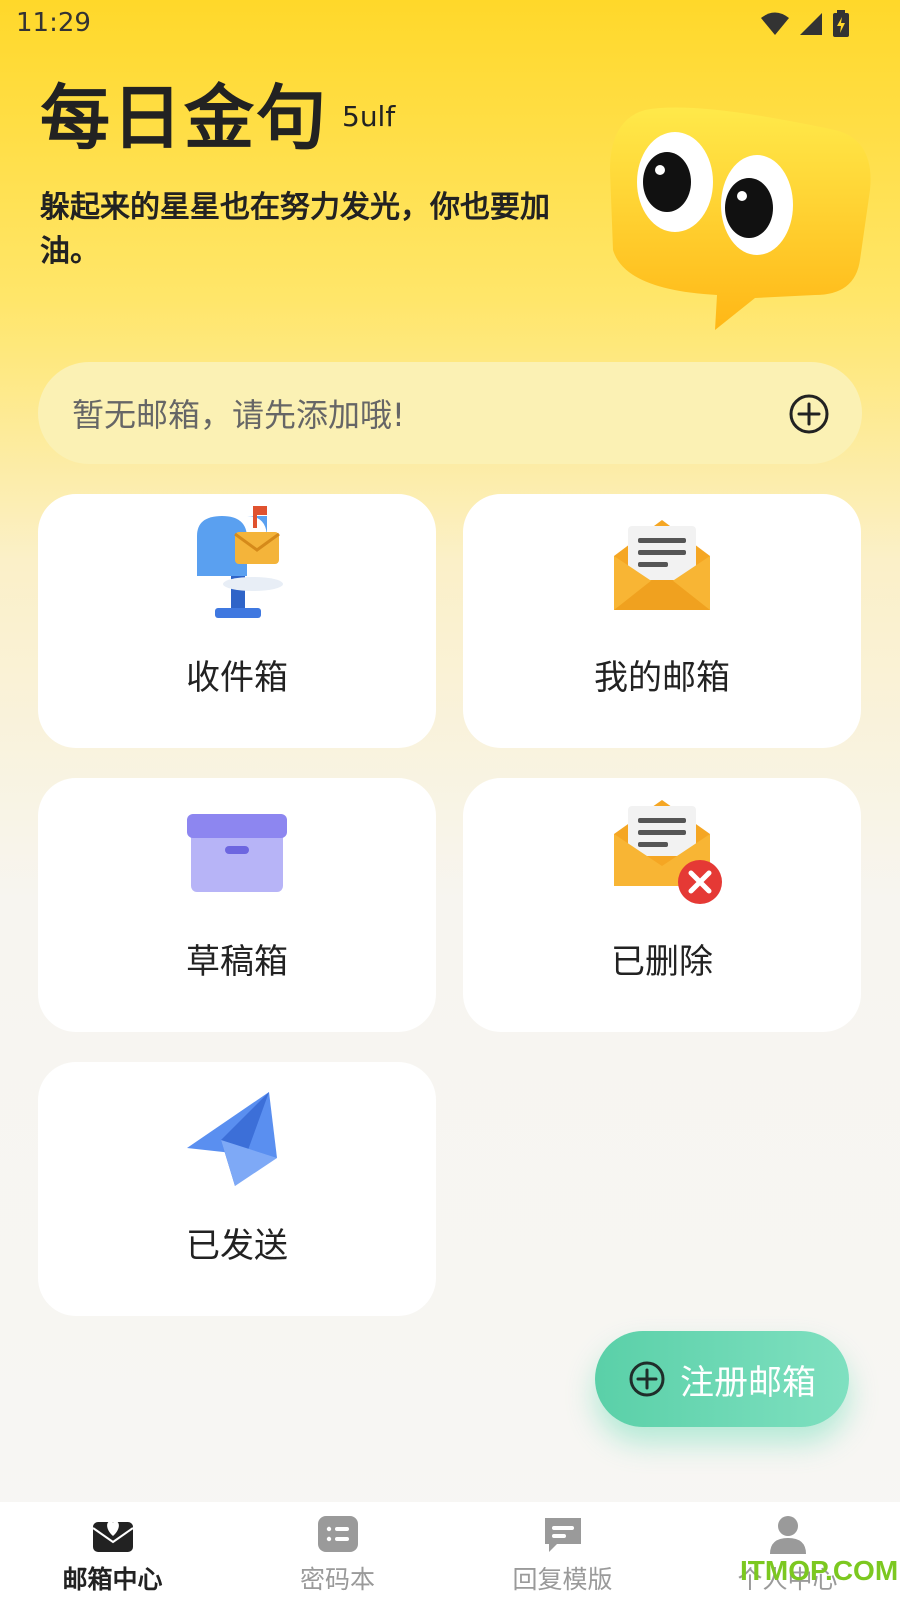 This screenshot has height=1600, width=900. What do you see at coordinates (112, 1554) in the screenshot?
I see `nav-item-mail-center: 邮箱中心` at bounding box center [112, 1554].